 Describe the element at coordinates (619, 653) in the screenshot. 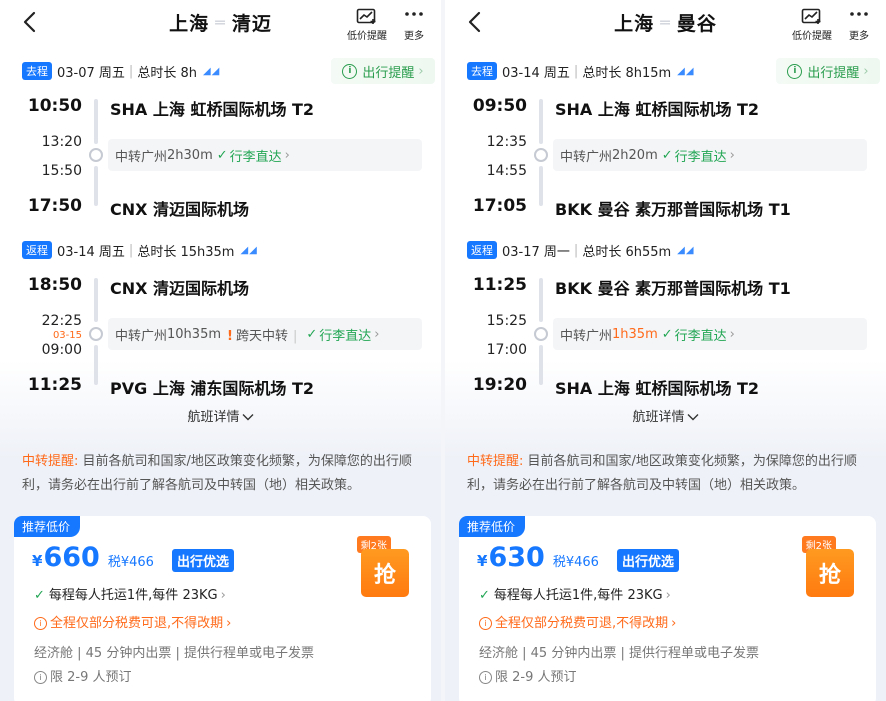

I see `fare-info: 经济舱 | 45 分钟内出票 | 提供行程单或电子发票` at that location.